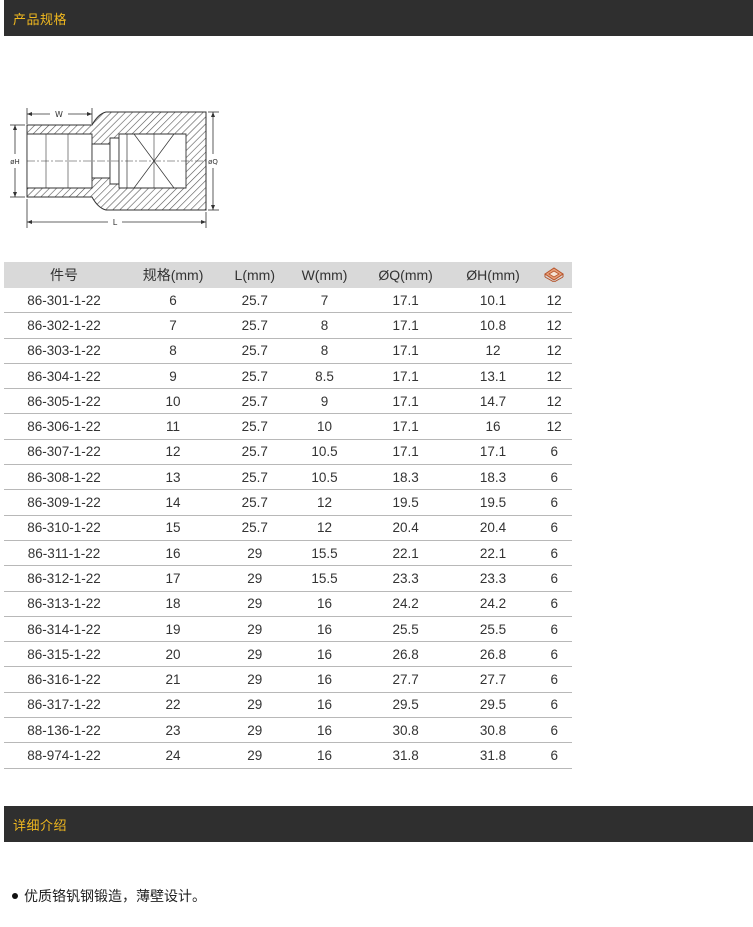 This screenshot has width=753, height=927. Describe the element at coordinates (324, 502) in the screenshot. I see `cell-width: 12` at that location.